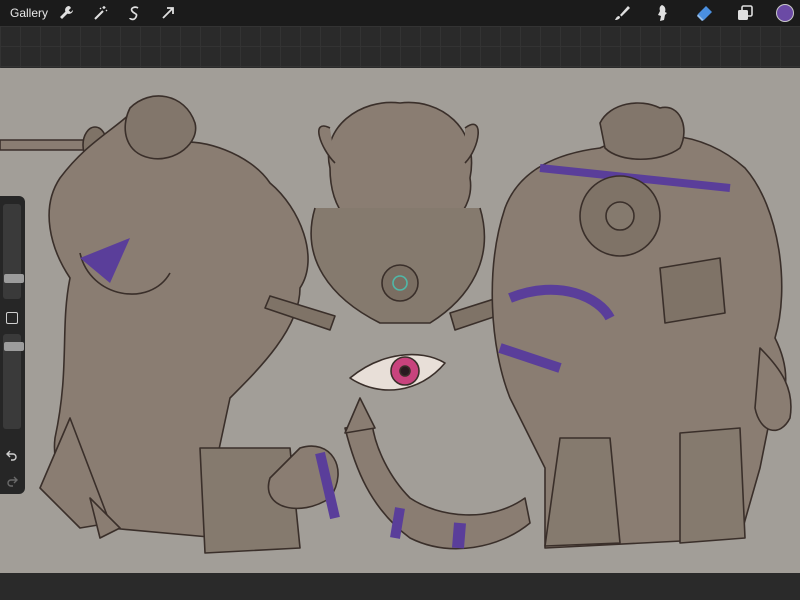 The image size is (800, 600). What do you see at coordinates (400, 13) in the screenshot?
I see `top-toolbar: Gallery` at bounding box center [400, 13].